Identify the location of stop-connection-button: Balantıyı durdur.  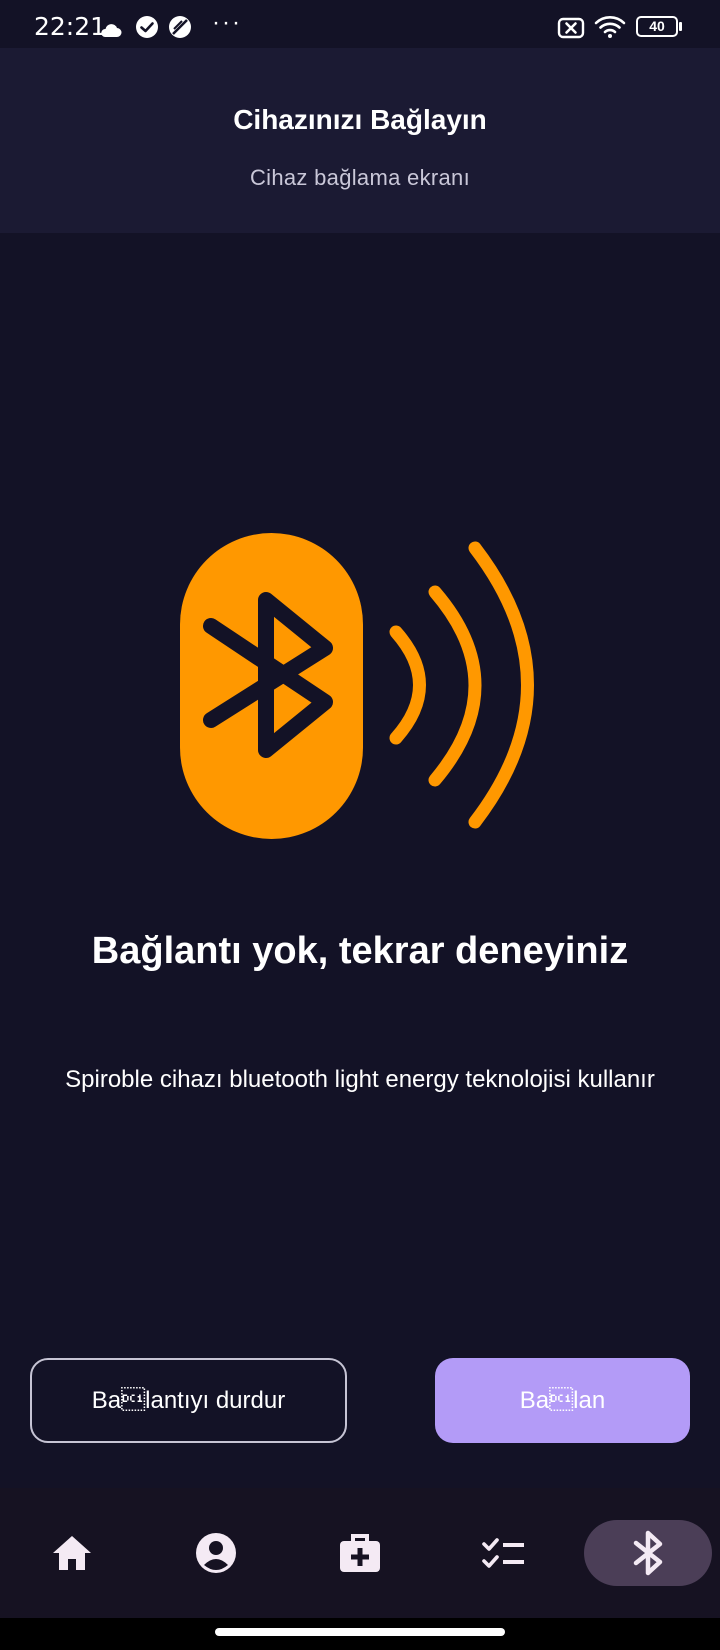
(188, 1400).